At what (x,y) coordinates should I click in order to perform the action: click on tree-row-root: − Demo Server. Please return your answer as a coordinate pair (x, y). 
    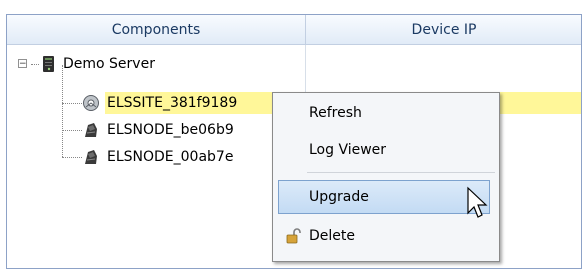
    Looking at the image, I should click on (156, 64).